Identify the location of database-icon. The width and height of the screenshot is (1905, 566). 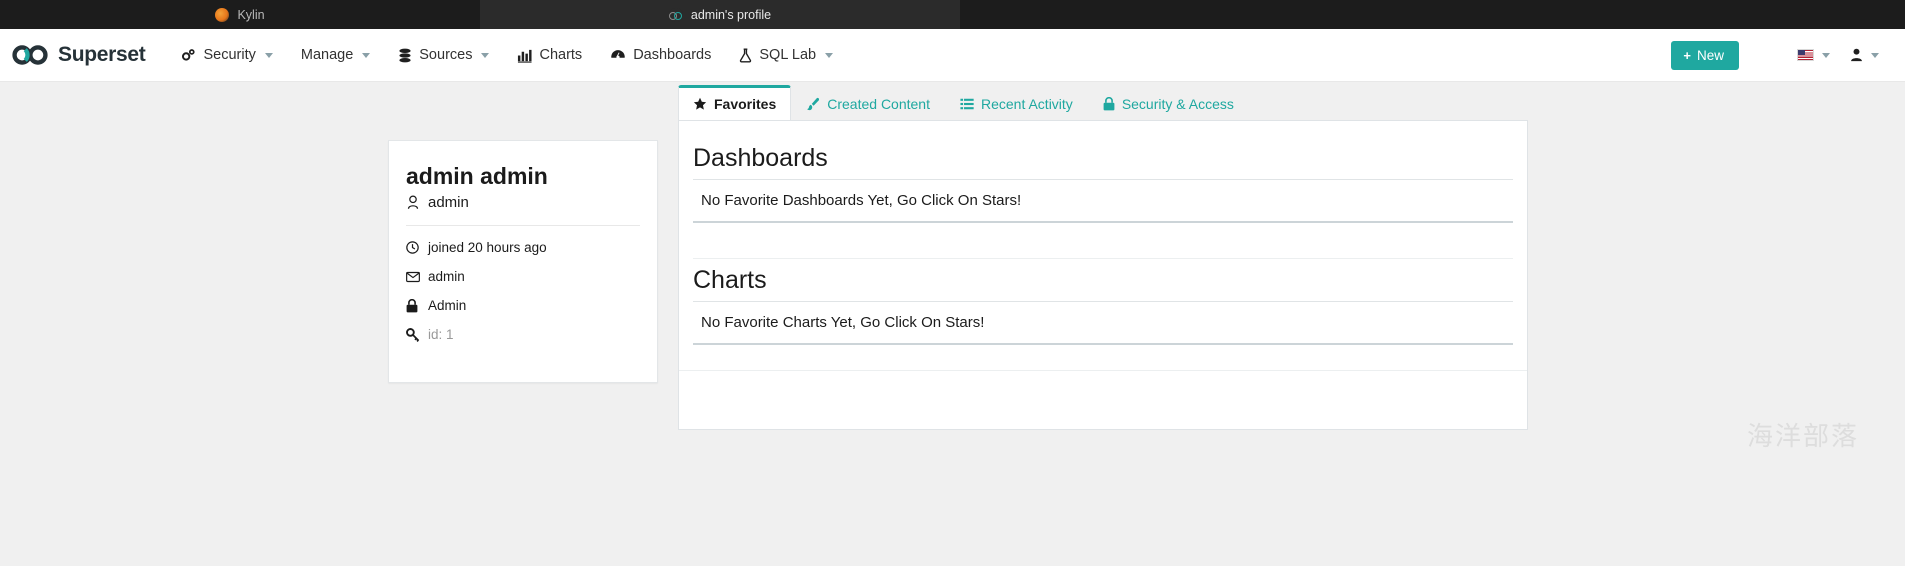
(405, 55).